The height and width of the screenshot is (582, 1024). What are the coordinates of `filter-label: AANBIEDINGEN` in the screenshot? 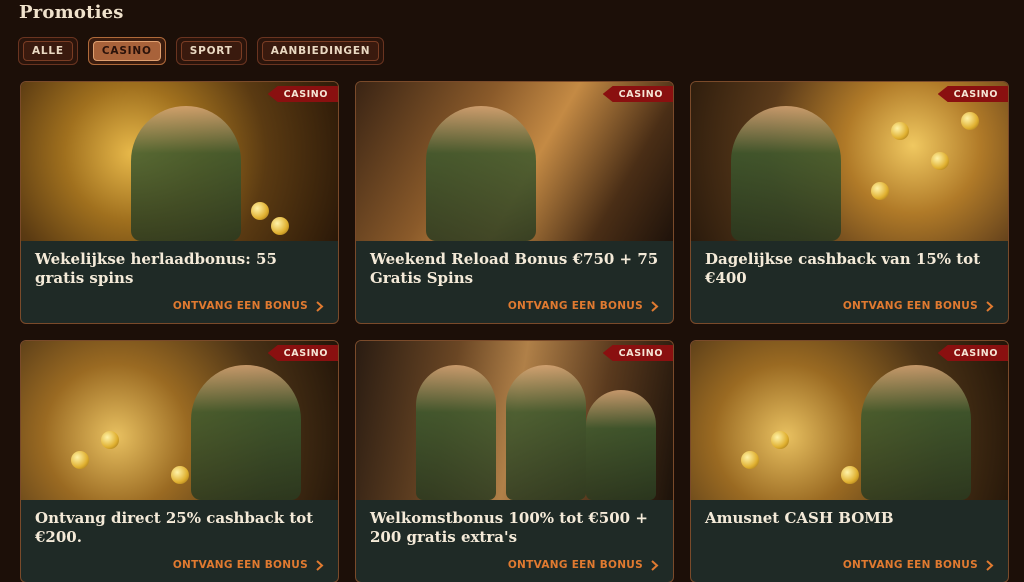 It's located at (320, 51).